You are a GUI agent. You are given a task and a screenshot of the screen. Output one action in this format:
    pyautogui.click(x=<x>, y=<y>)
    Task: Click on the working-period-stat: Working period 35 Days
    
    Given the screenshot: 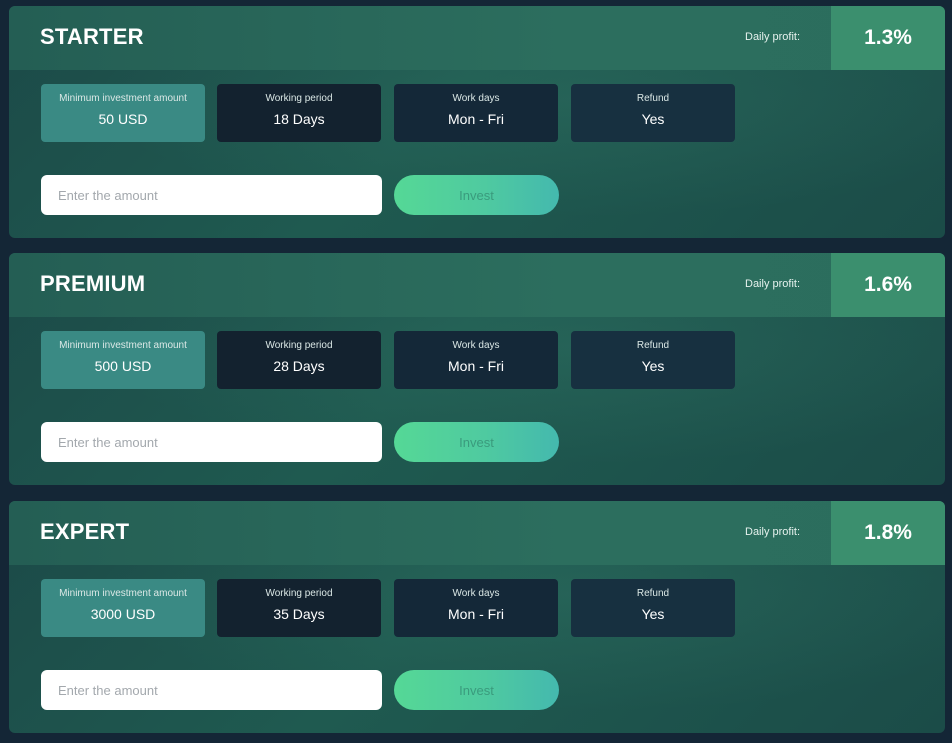 What is the action you would take?
    pyautogui.click(x=299, y=608)
    